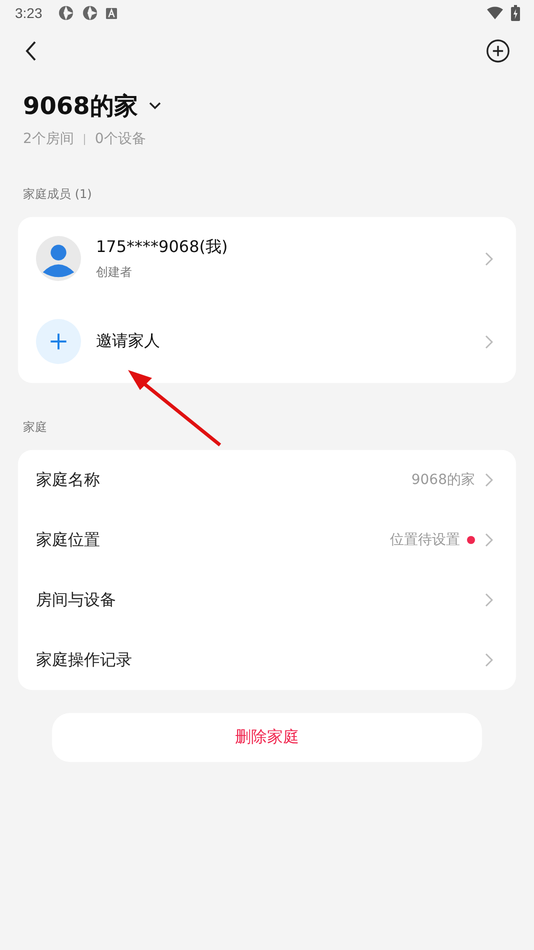 This screenshot has height=950, width=534. What do you see at coordinates (76, 600) in the screenshot?
I see `setting-label: 房间与设备` at bounding box center [76, 600].